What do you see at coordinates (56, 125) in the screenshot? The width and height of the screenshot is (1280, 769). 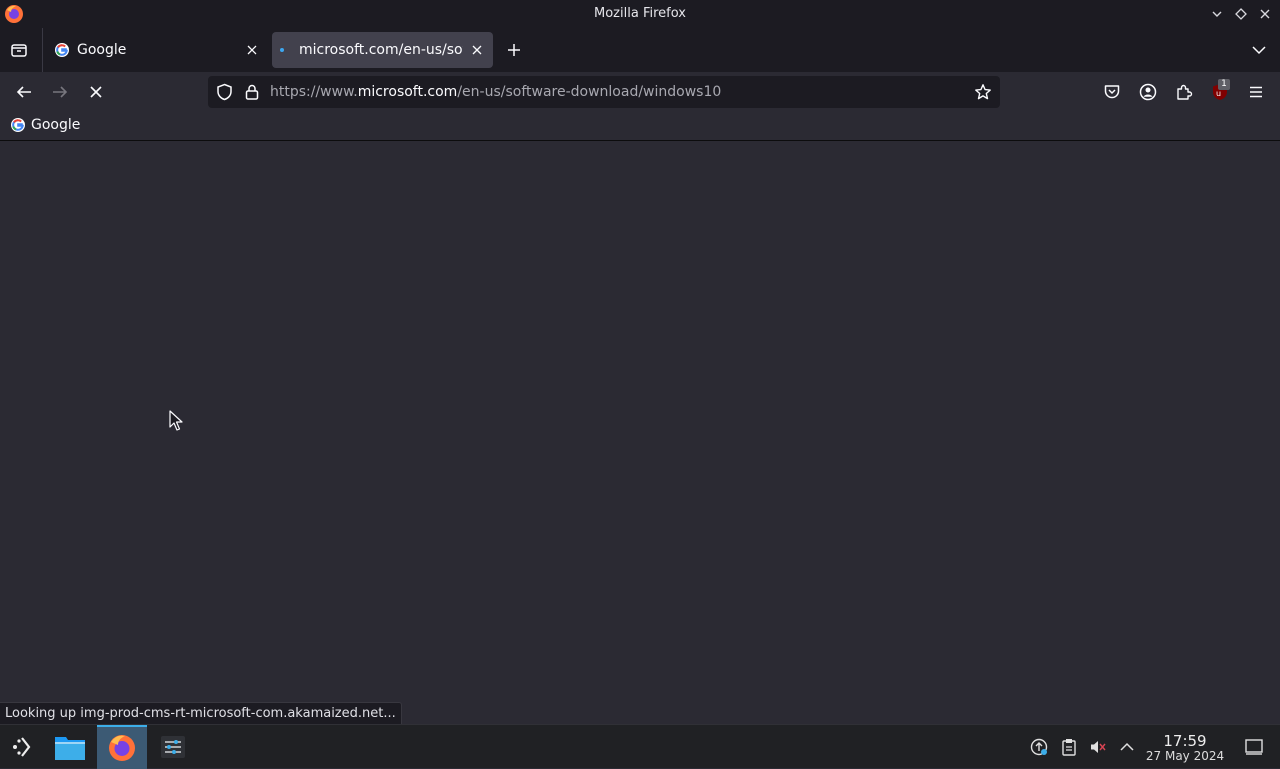 I see `bookmark-label: Google` at bounding box center [56, 125].